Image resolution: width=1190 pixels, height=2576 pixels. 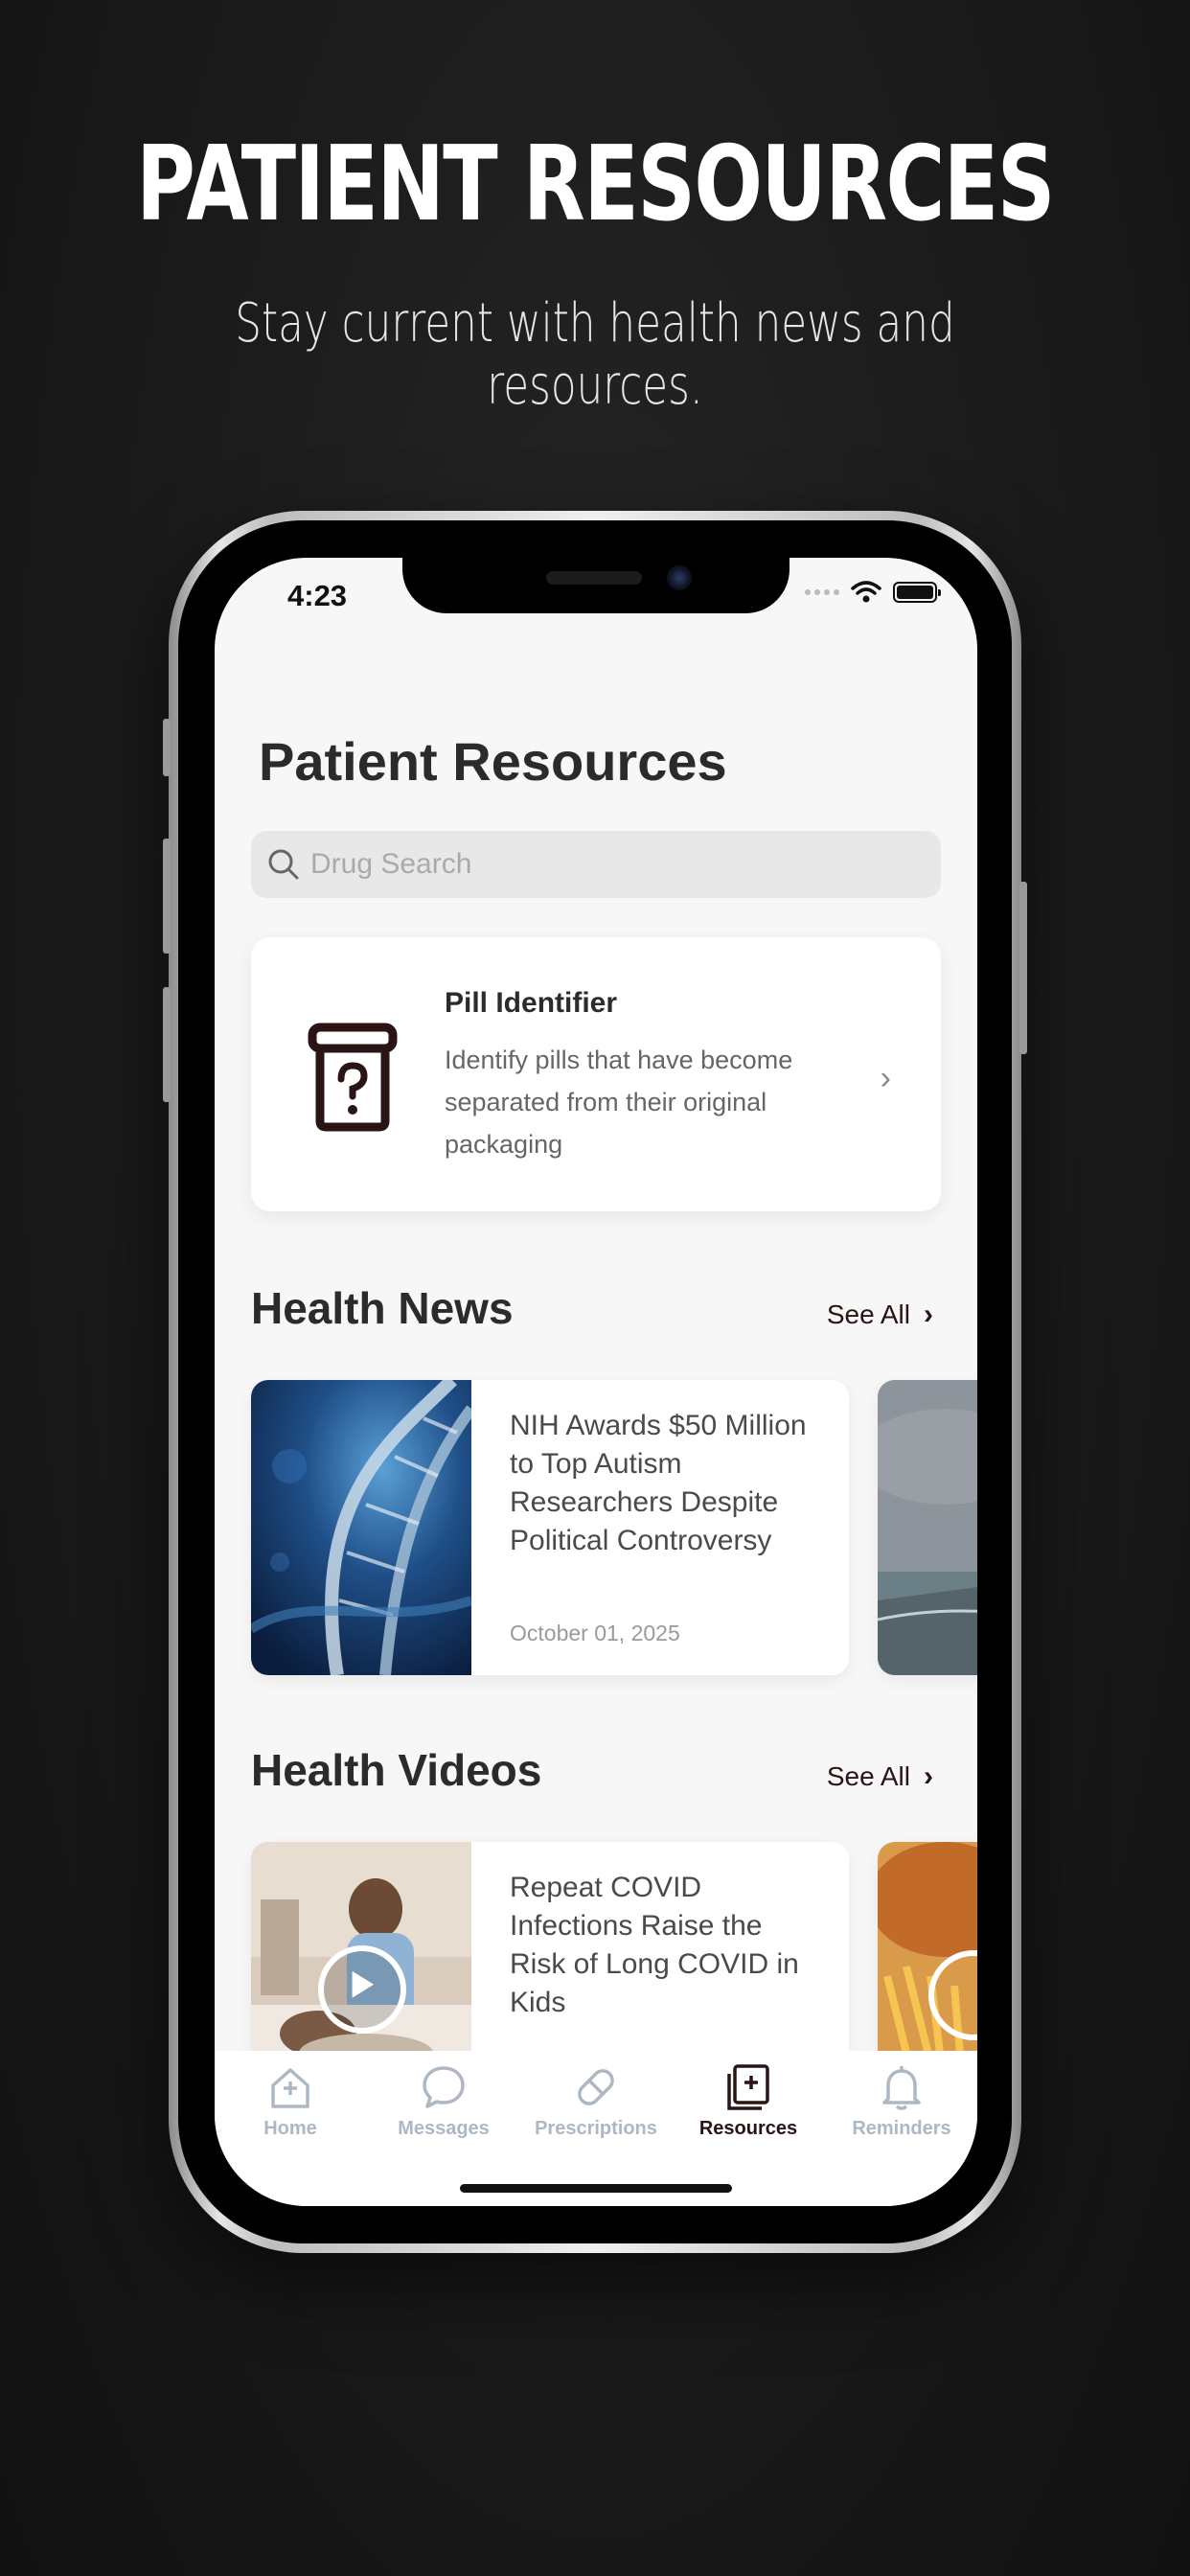 I want to click on bell-icon, so click(x=902, y=2088).